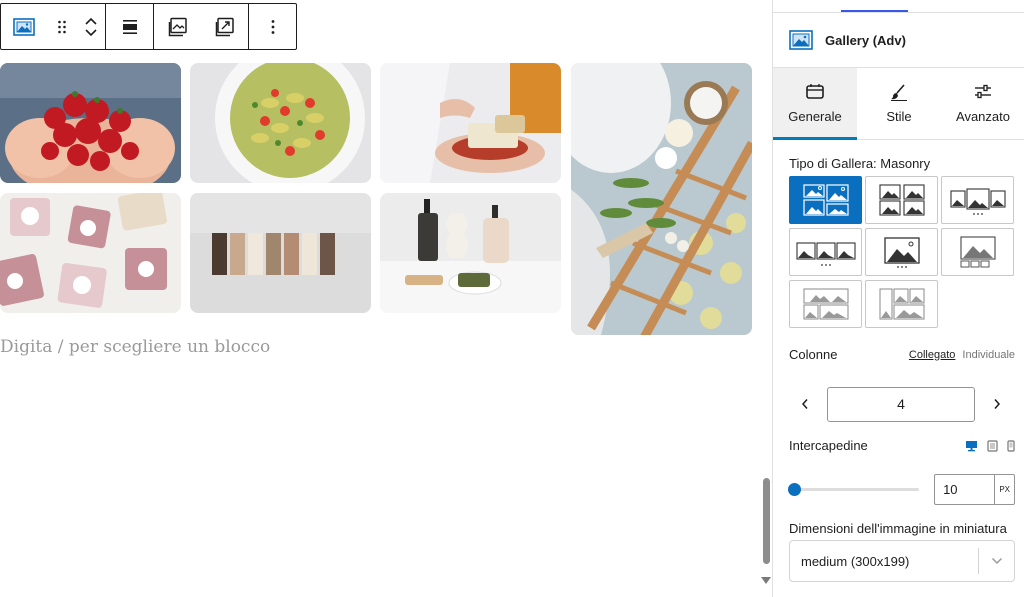  I want to click on columns-label: Colonne, so click(813, 354).